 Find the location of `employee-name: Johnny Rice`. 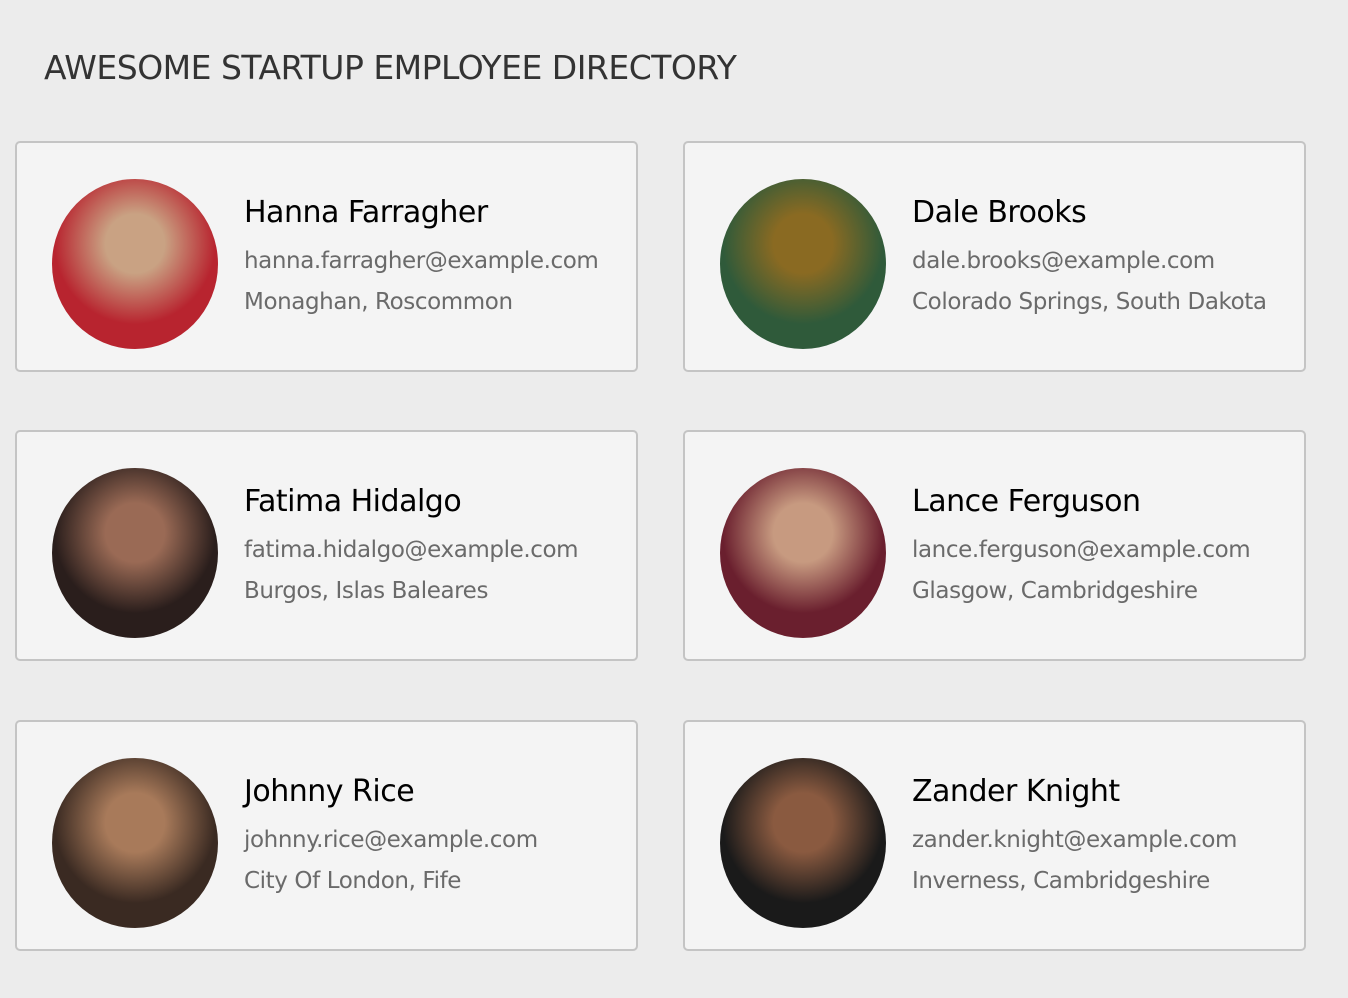

employee-name: Johnny Rice is located at coordinates (329, 791).